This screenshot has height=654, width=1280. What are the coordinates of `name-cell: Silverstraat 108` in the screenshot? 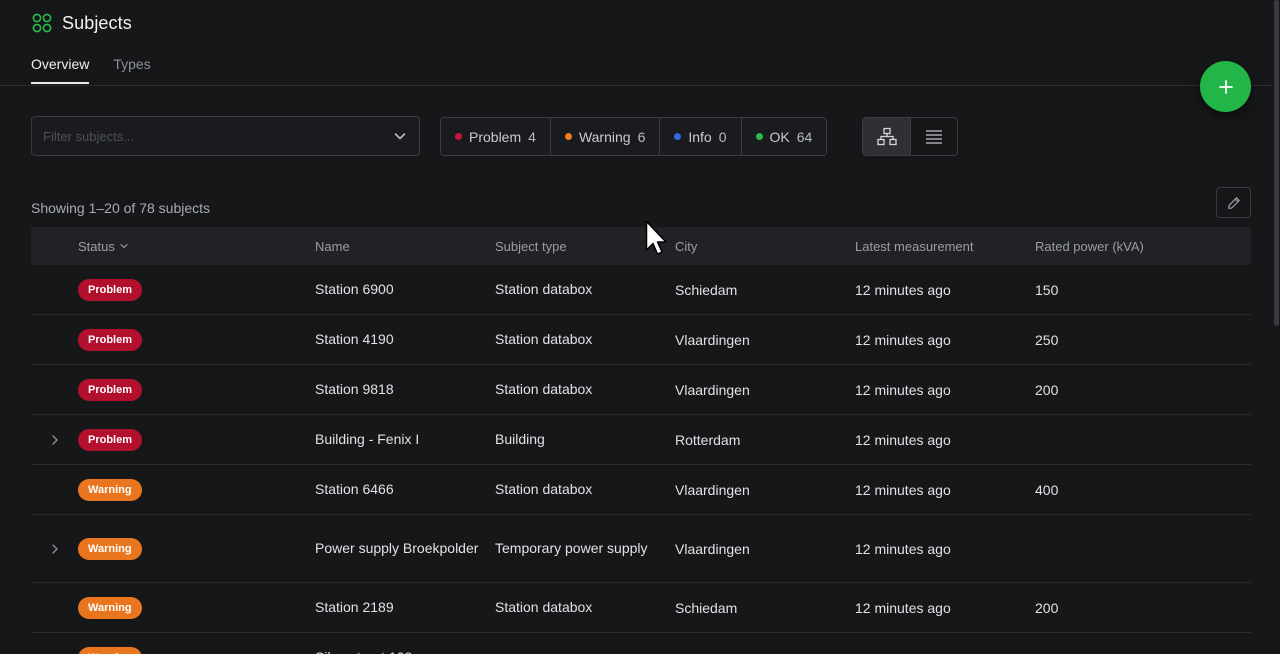 It's located at (405, 650).